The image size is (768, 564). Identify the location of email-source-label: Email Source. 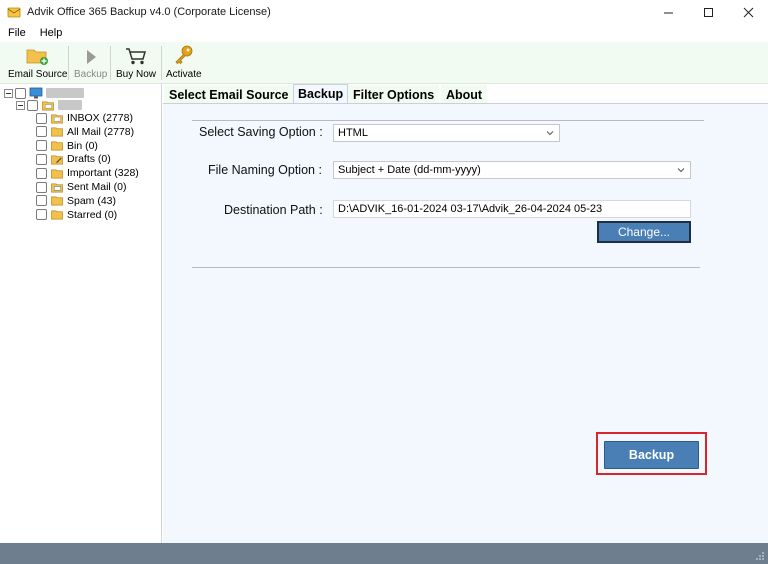
(38, 74).